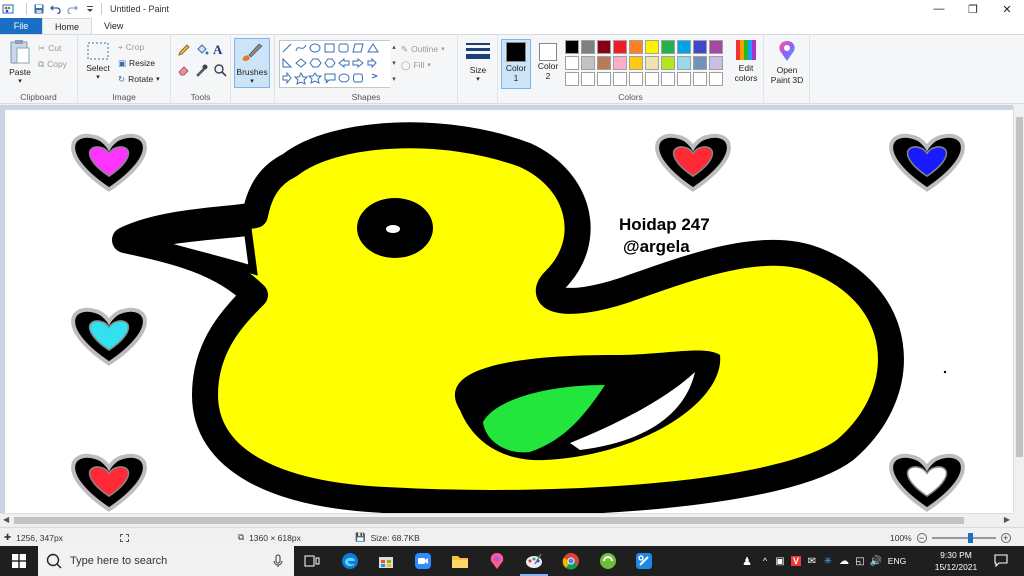 This screenshot has width=1024, height=576. I want to click on mail-tray-icon: ✉, so click(812, 561).